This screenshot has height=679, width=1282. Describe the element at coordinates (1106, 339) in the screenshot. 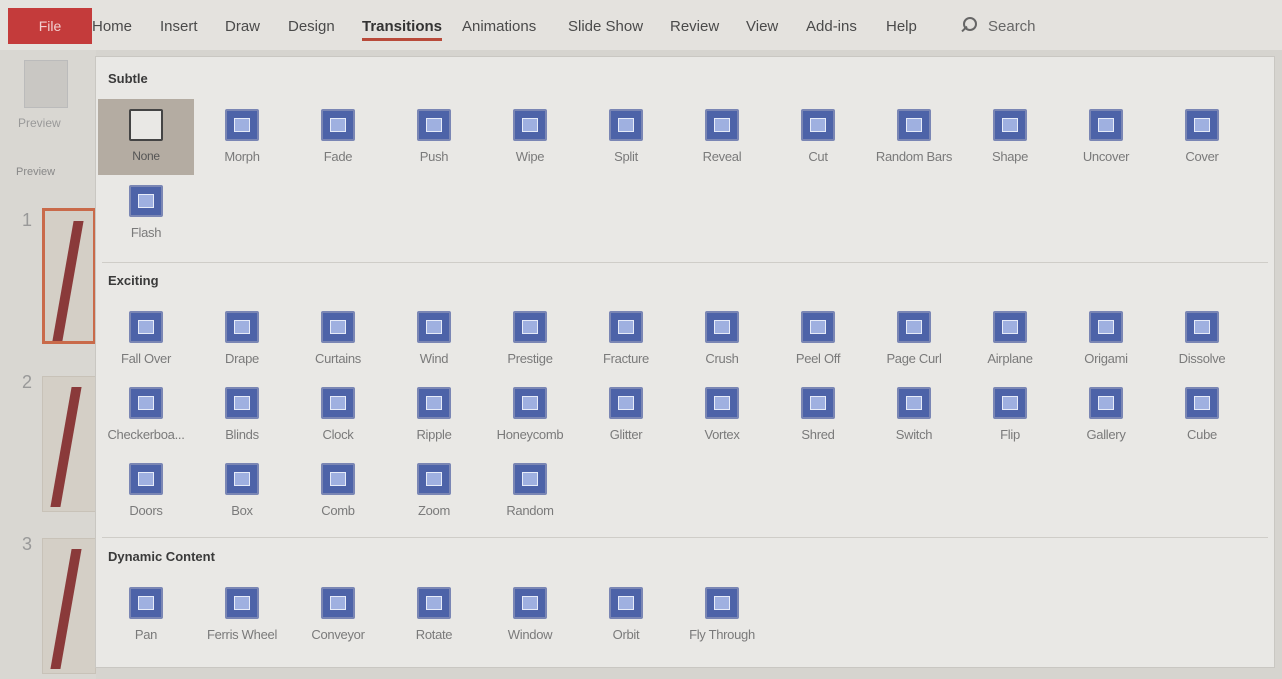

I see `transition-origami: Origami` at that location.